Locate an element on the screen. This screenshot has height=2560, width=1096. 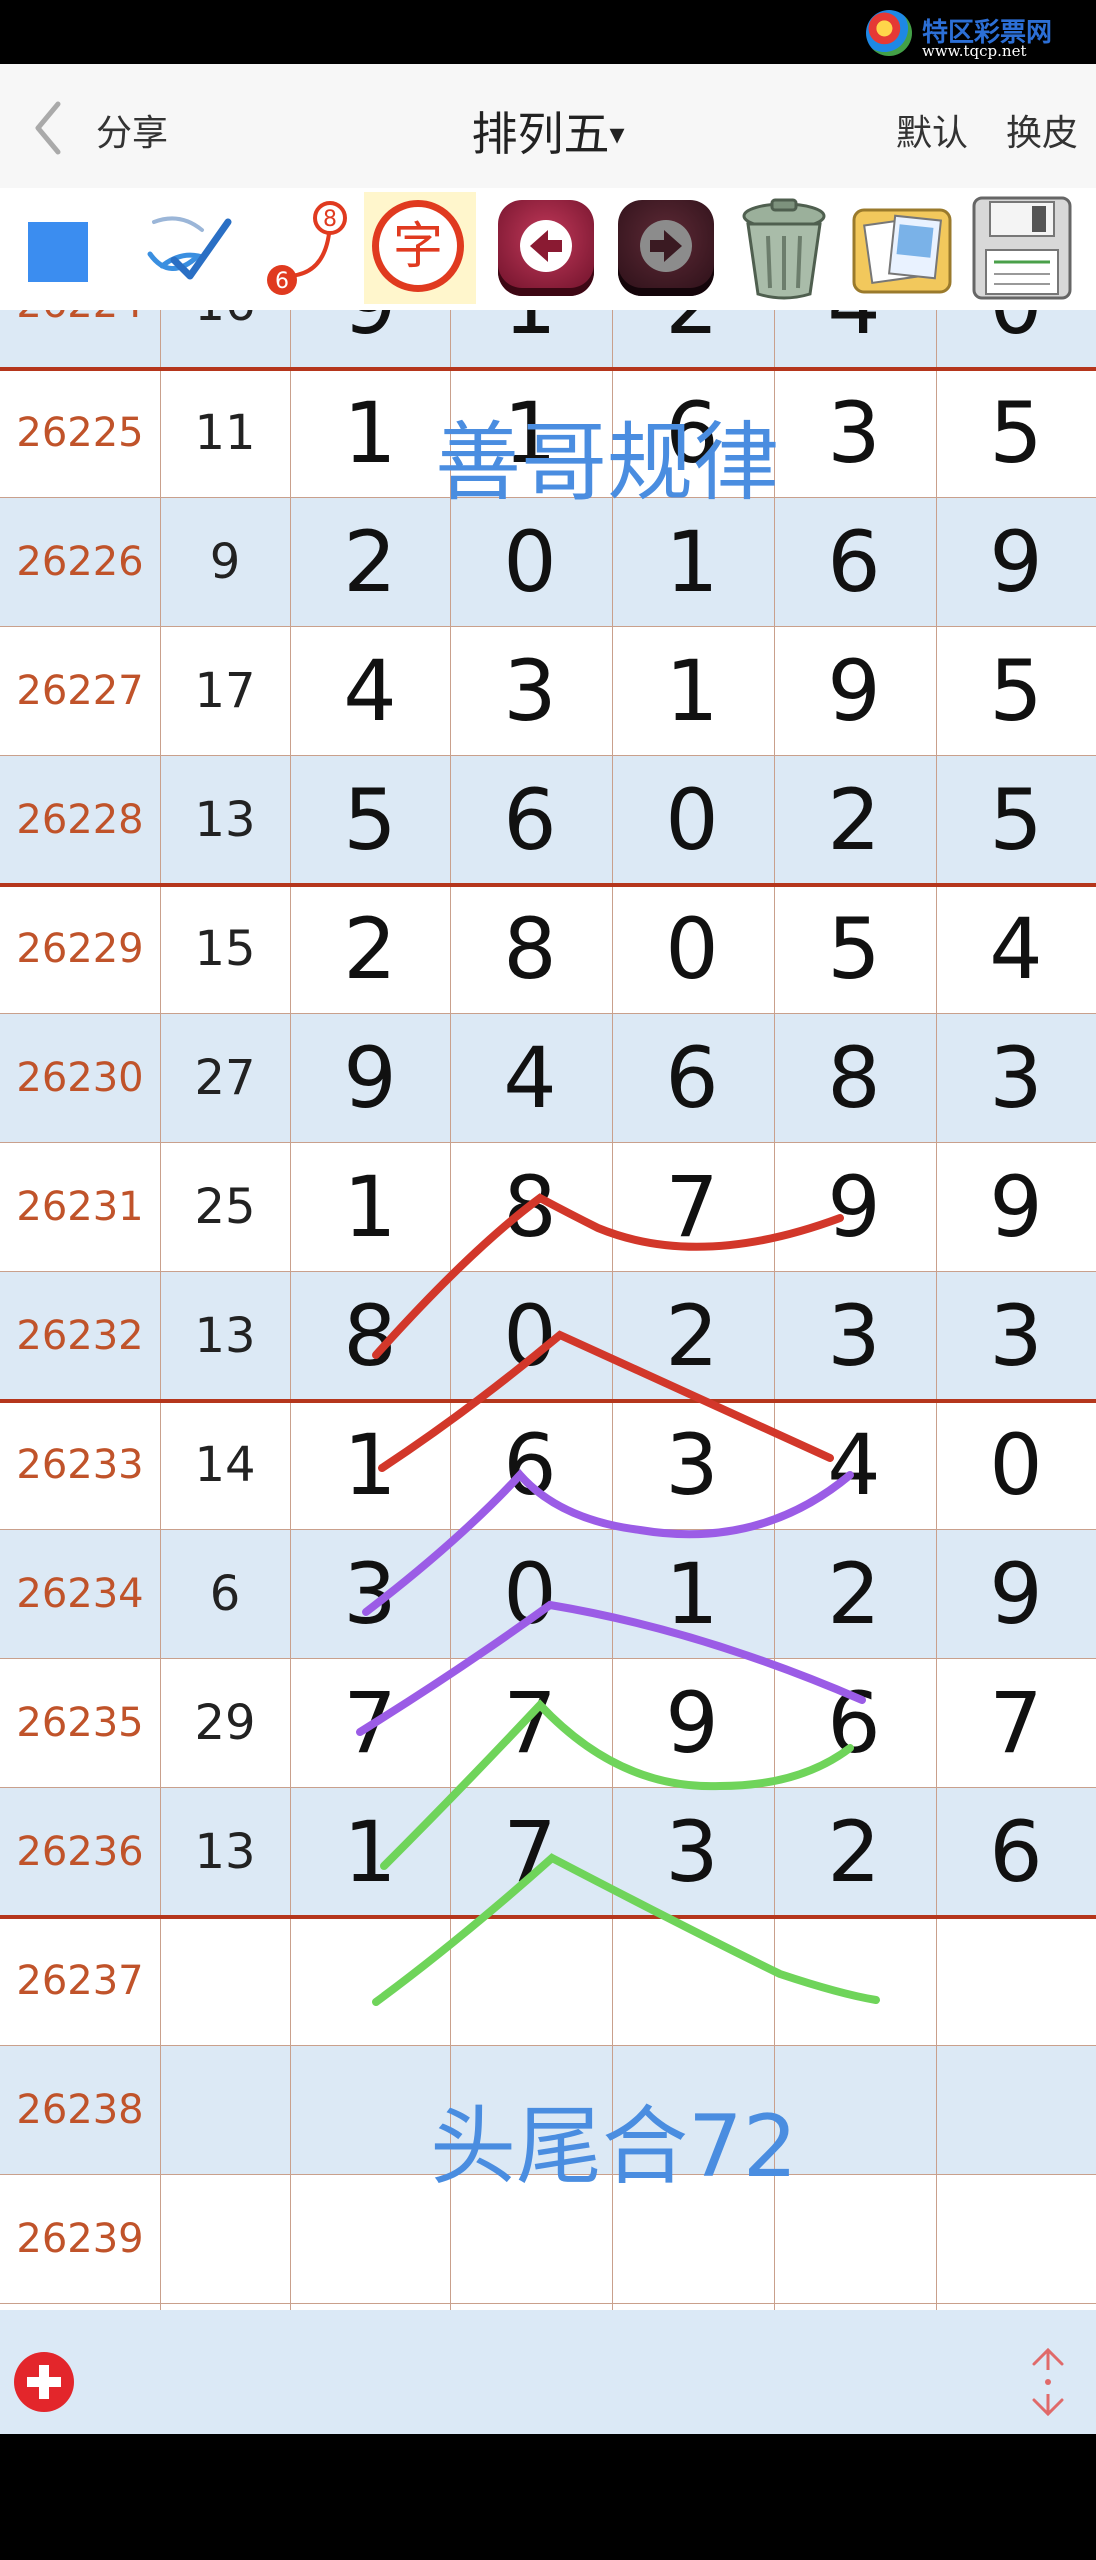
redo-button-face is located at coordinates (666, 248).